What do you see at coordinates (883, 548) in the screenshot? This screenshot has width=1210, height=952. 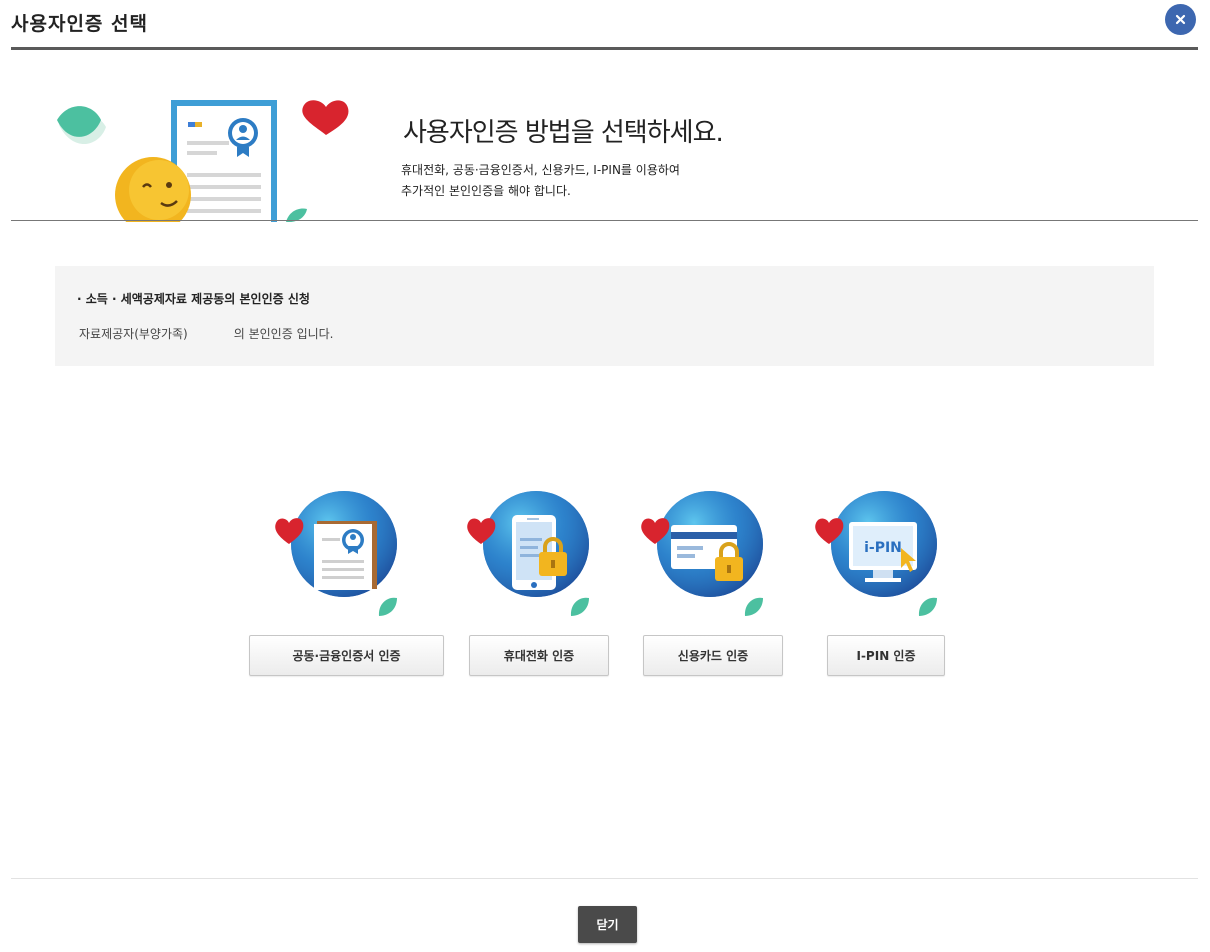 I see `ipin-icon-text: i-PIN` at bounding box center [883, 548].